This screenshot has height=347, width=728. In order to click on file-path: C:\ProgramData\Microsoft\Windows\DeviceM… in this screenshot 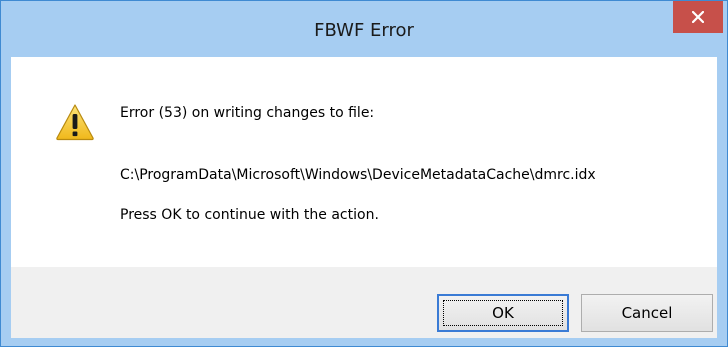, I will do `click(358, 175)`.